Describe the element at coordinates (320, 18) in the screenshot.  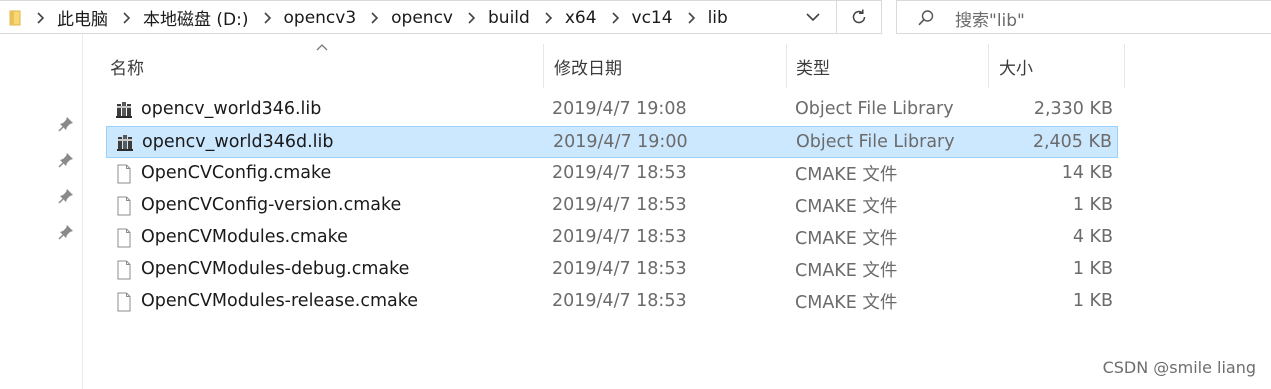
I see `breadcrumb-item: opencv3` at that location.